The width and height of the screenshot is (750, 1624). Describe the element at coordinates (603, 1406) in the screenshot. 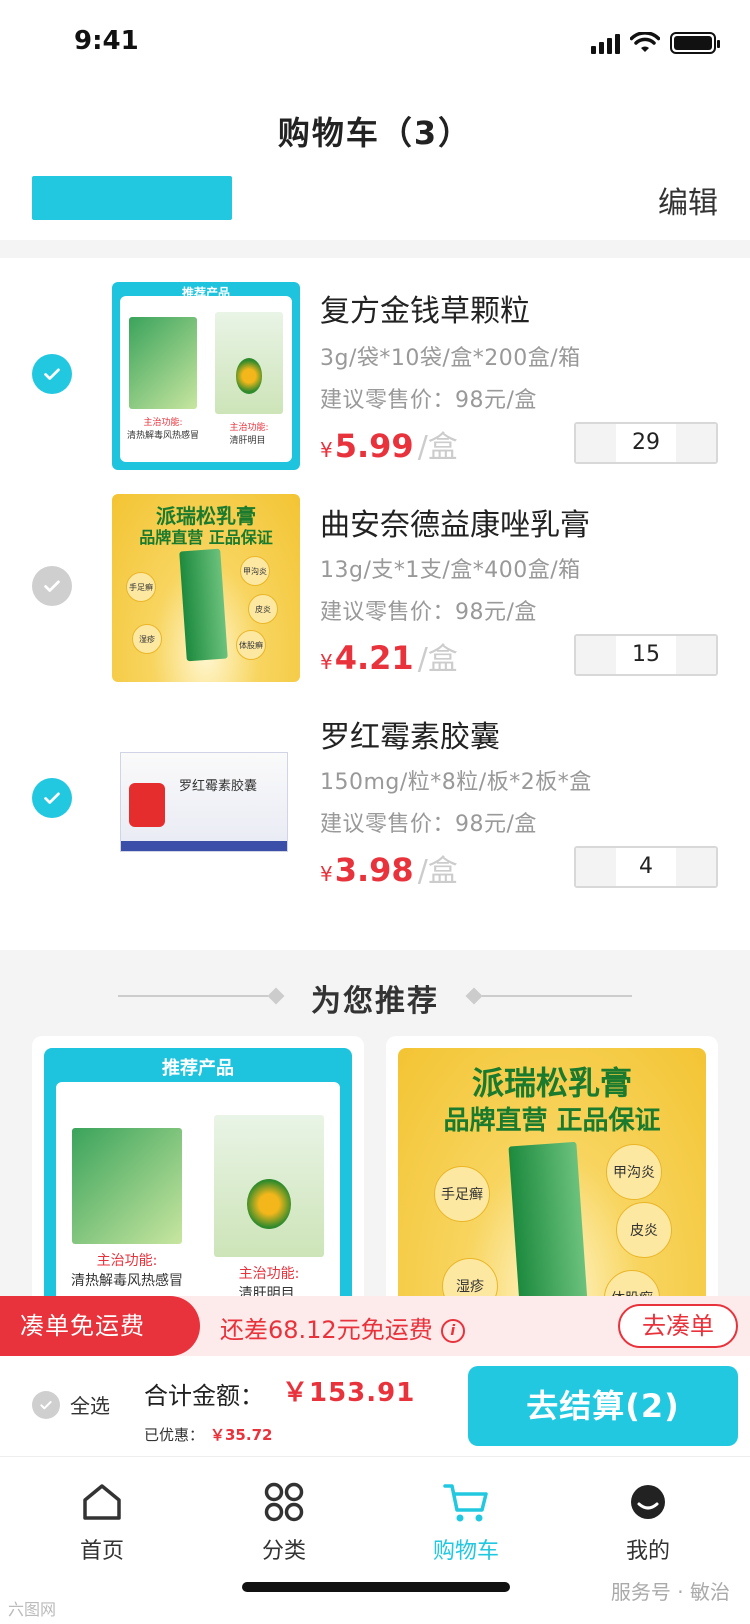

I see `checkout-button: 去结算(2)` at that location.